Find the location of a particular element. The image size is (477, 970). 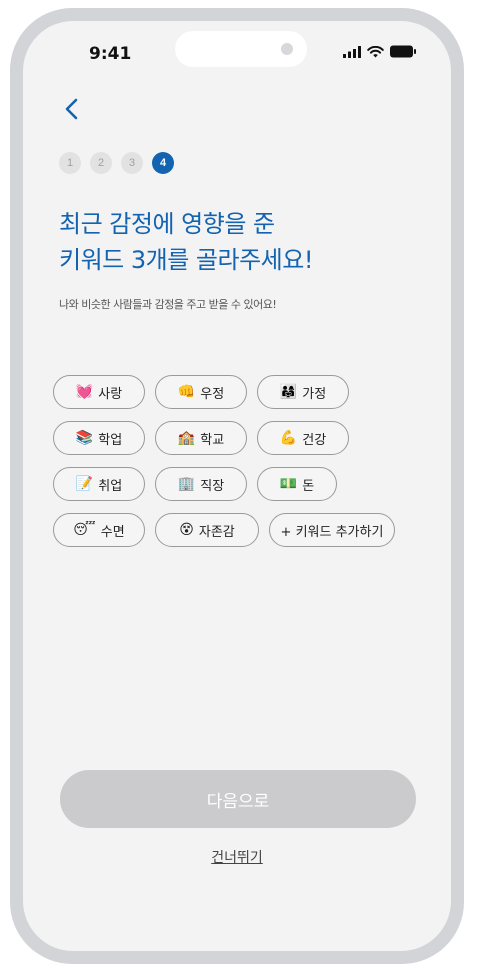

status-time: 9:41 is located at coordinates (110, 54).